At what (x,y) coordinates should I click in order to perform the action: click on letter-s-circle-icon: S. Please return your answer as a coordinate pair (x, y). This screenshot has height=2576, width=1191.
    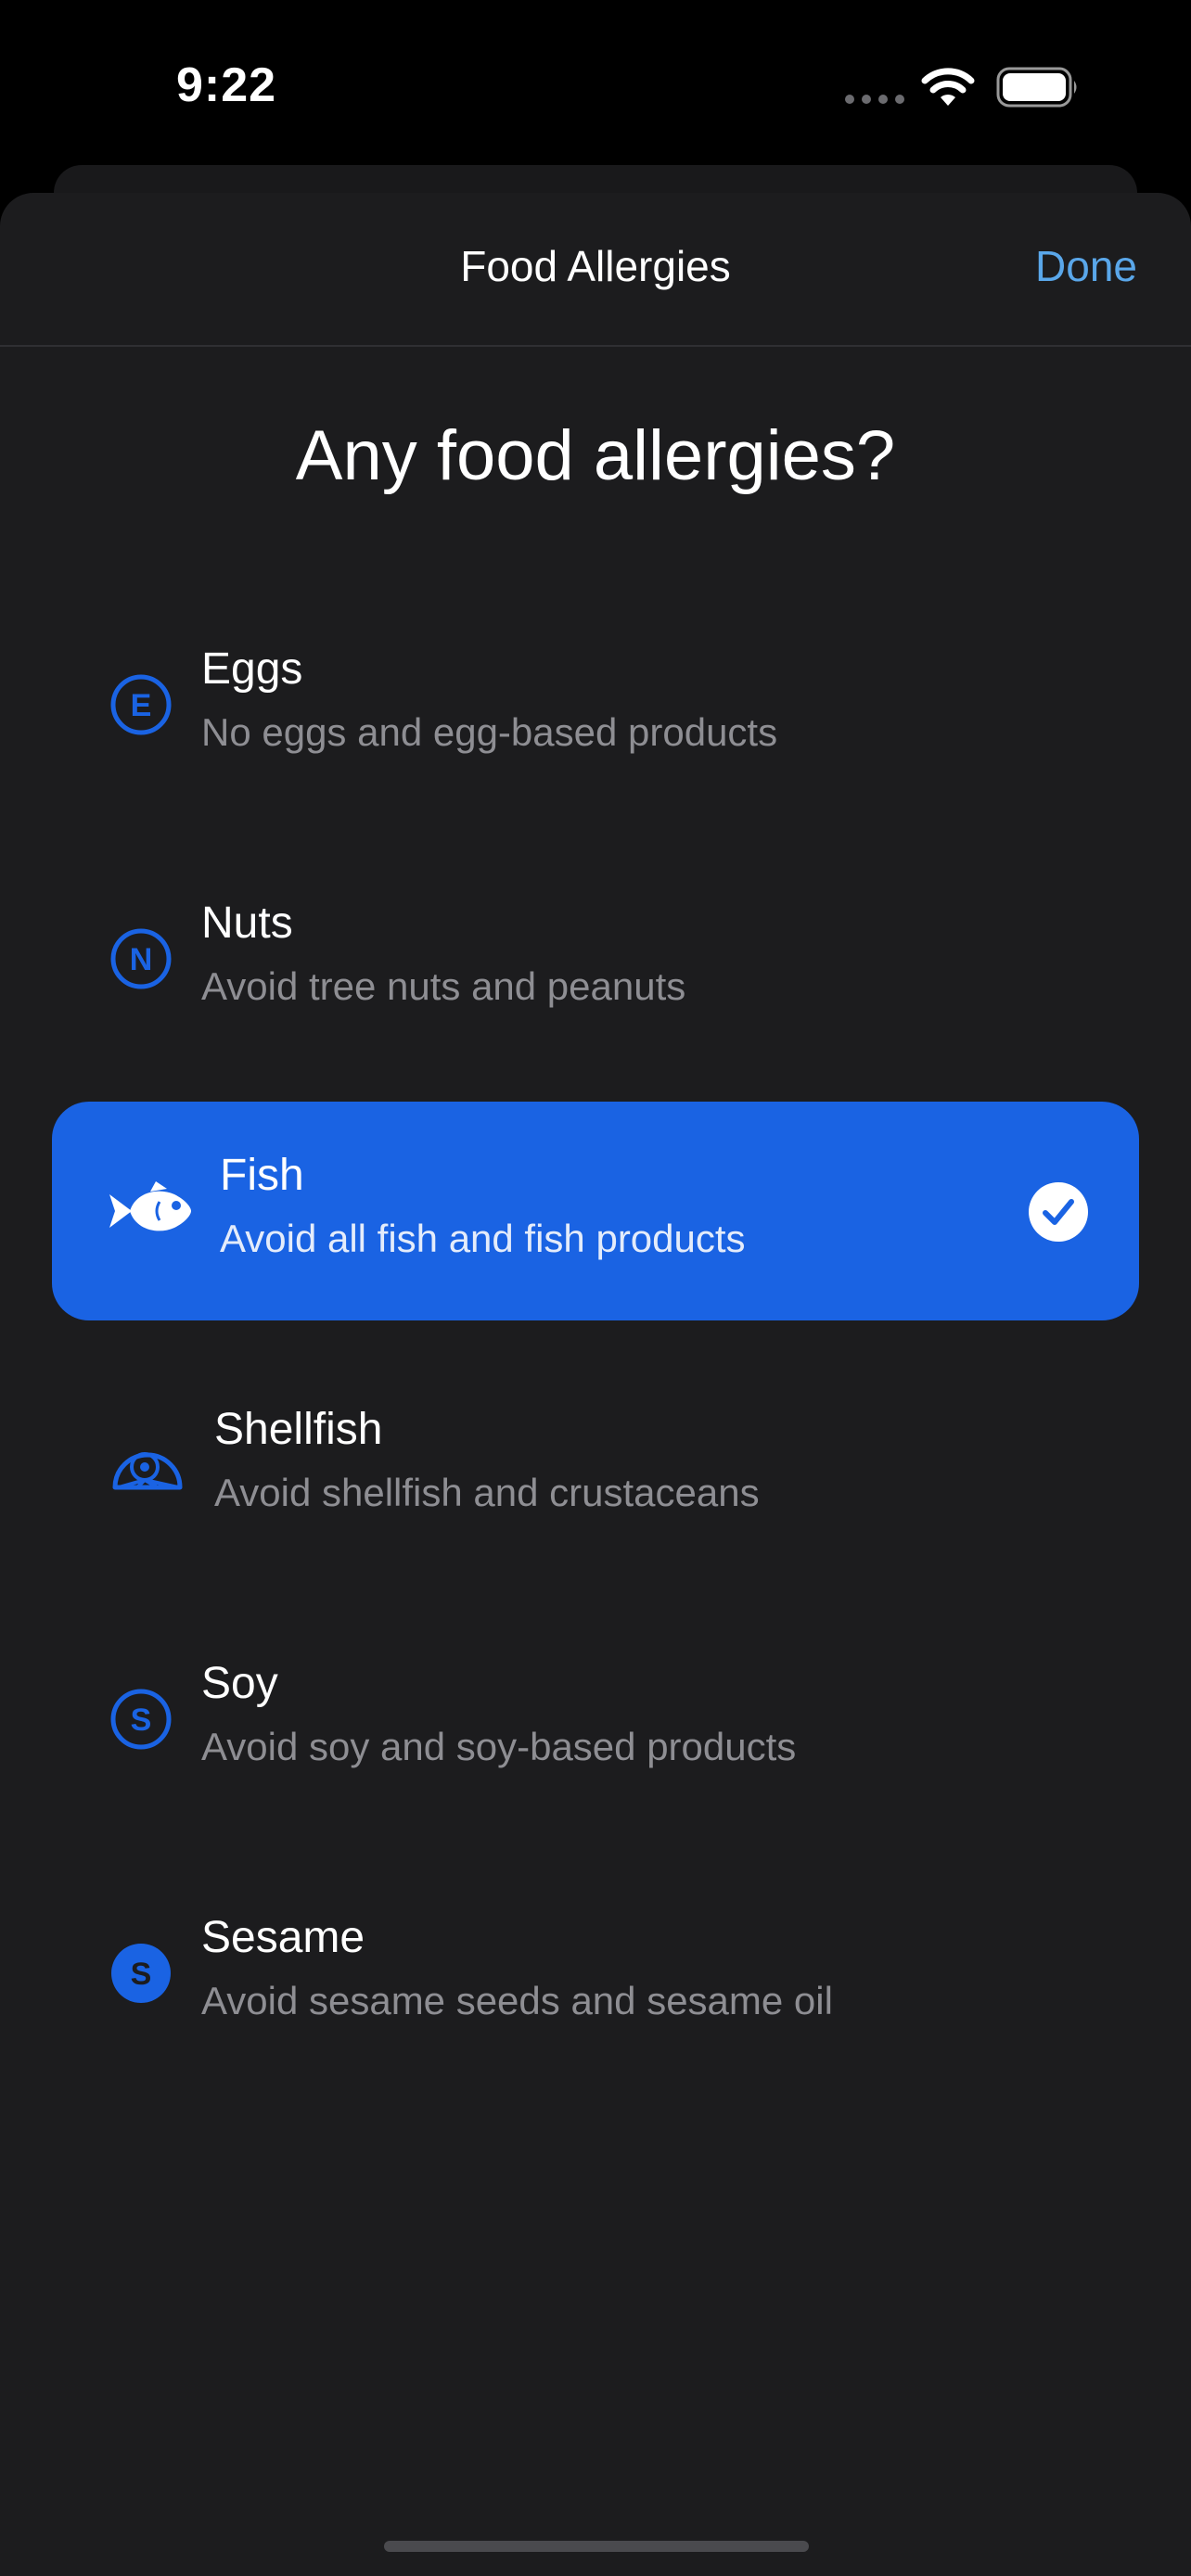
    Looking at the image, I should click on (141, 1719).